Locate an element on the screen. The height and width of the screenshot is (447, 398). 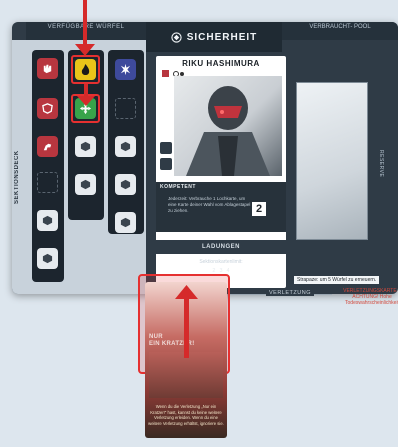
yellow-die is located at coordinates (85, 69).